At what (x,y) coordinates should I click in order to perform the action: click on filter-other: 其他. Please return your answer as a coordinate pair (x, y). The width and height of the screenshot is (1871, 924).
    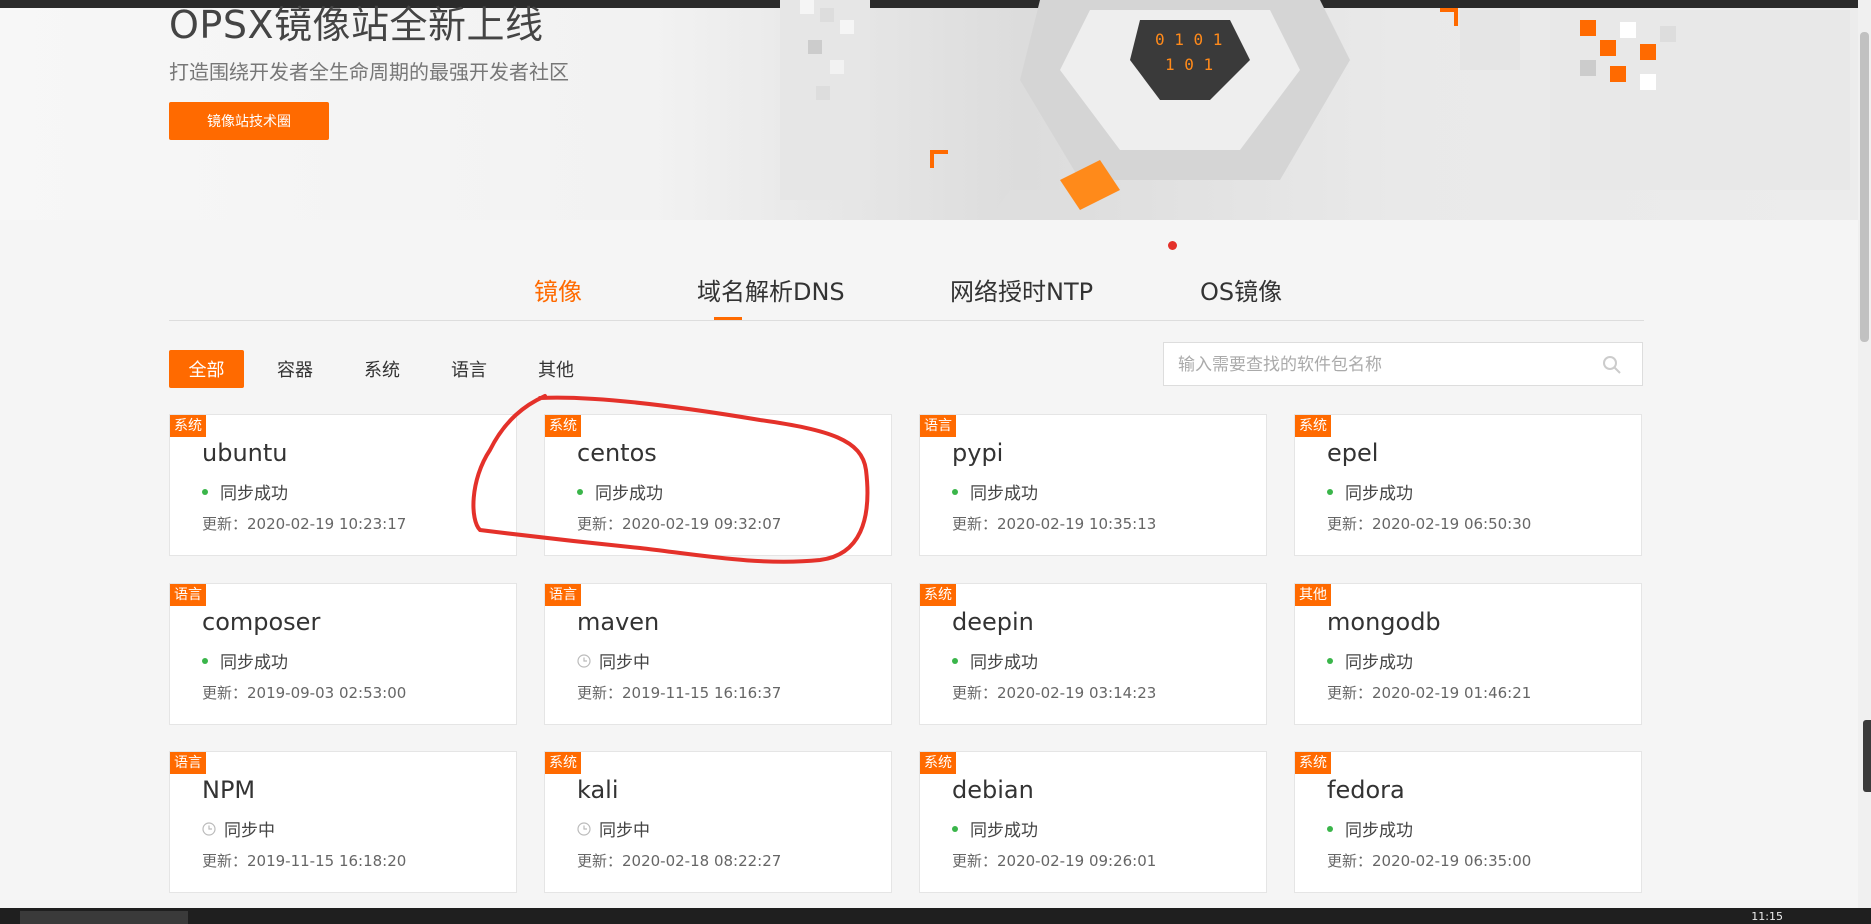
    Looking at the image, I should click on (556, 369).